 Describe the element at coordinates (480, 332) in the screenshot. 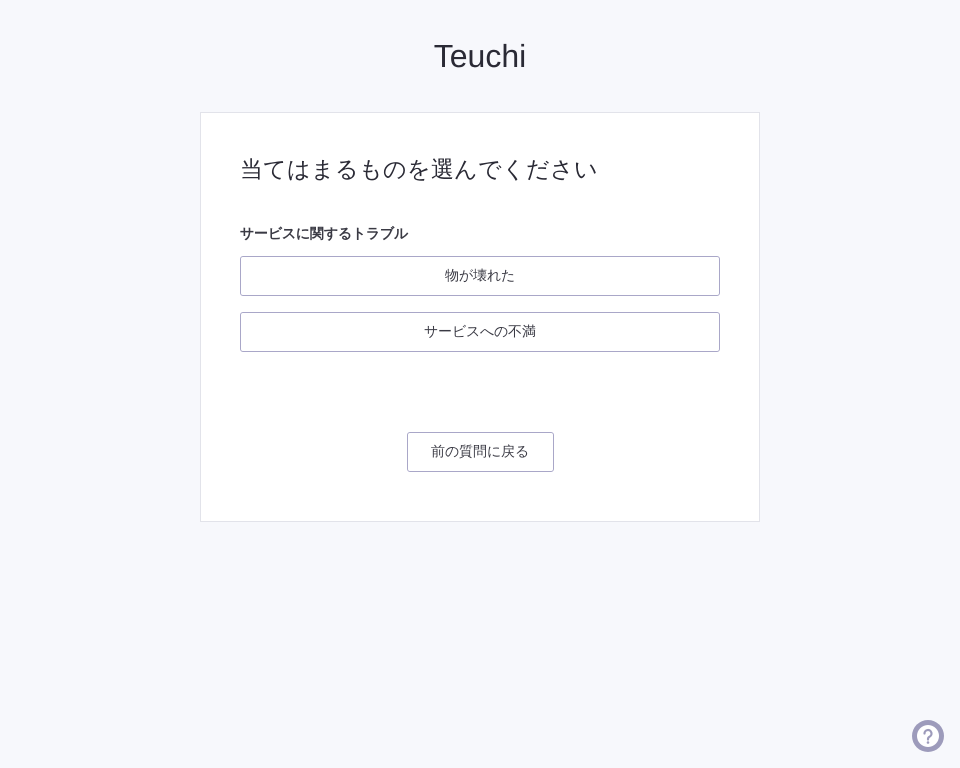

I see `option-button: サービスへの不満` at that location.